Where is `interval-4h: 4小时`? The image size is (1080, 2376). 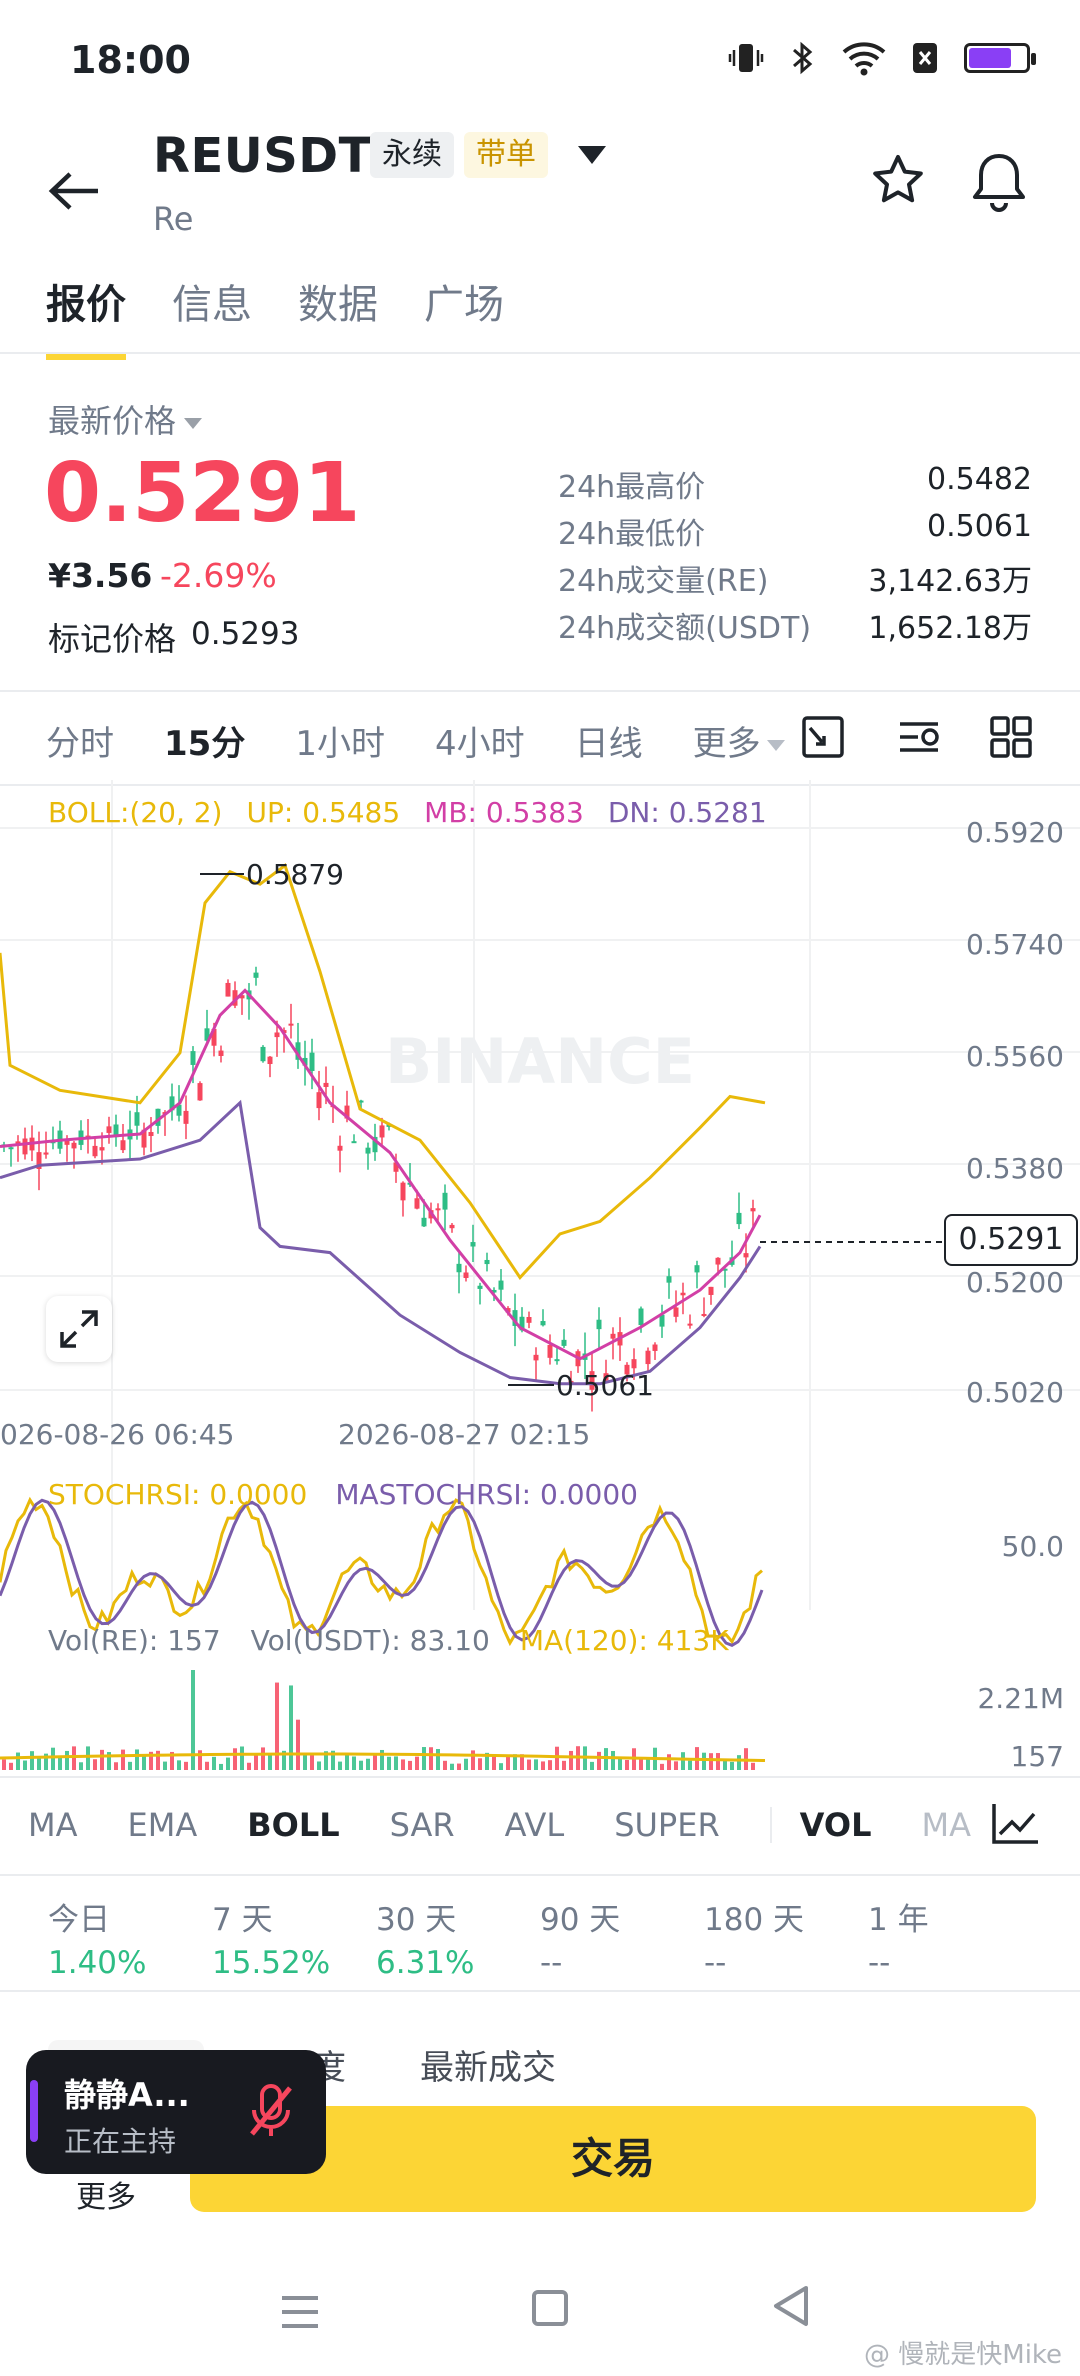 interval-4h: 4小时 is located at coordinates (480, 740).